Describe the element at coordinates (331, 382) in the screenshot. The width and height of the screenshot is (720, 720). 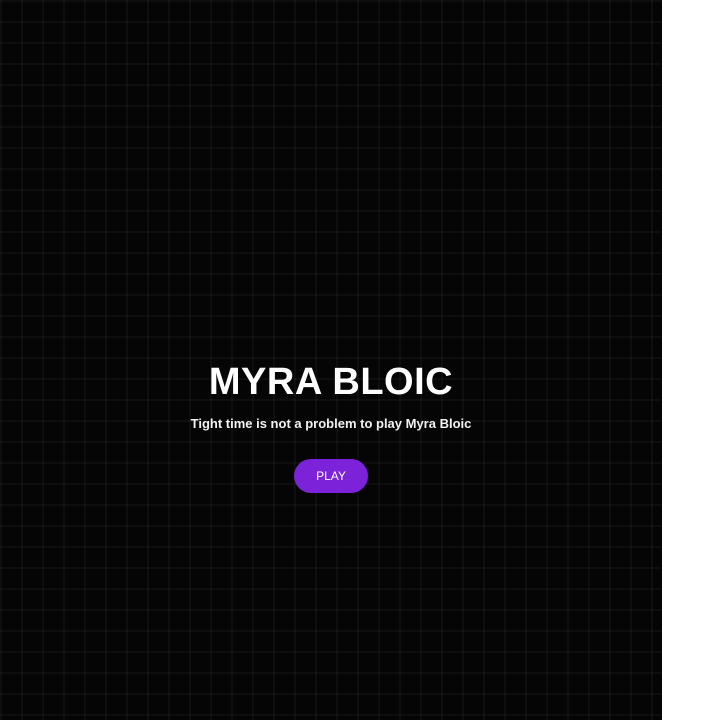
I see `game-title: MYRA BLOIC` at that location.